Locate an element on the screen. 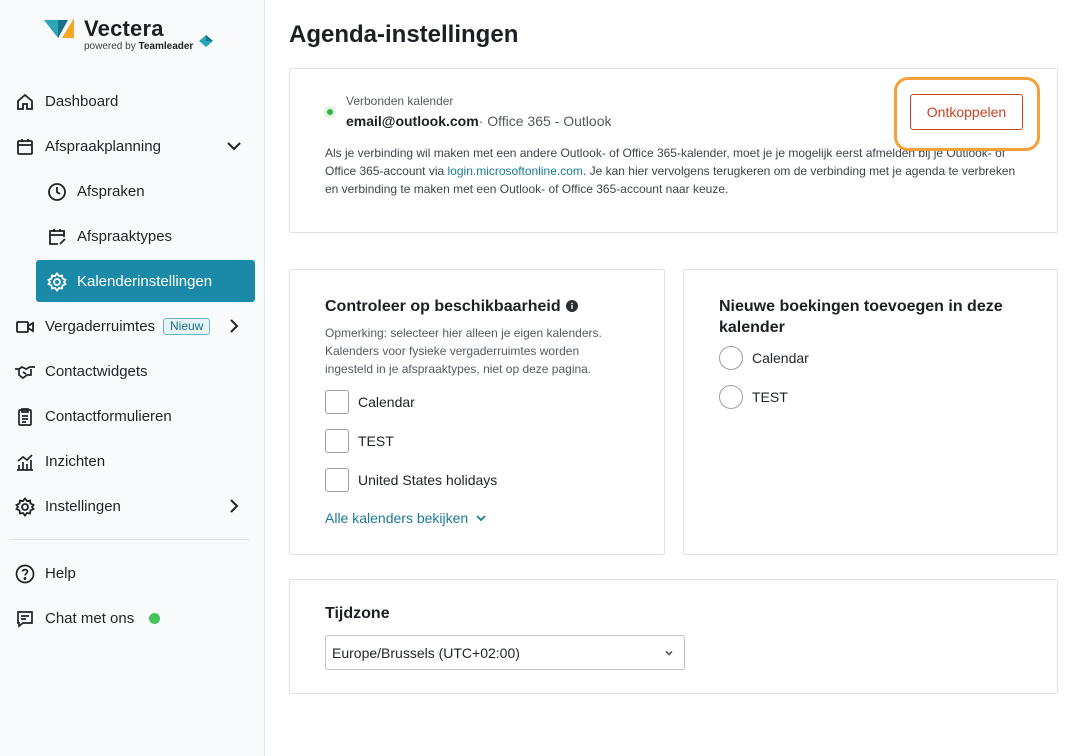 Image resolution: width=1075 pixels, height=756 pixels. timezone-select: Europe/Brussels (UTC+02:00) is located at coordinates (505, 652).